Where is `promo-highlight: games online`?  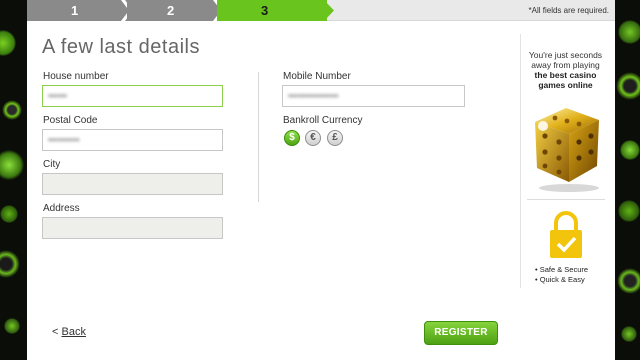
promo-highlight: games online is located at coordinates (565, 85).